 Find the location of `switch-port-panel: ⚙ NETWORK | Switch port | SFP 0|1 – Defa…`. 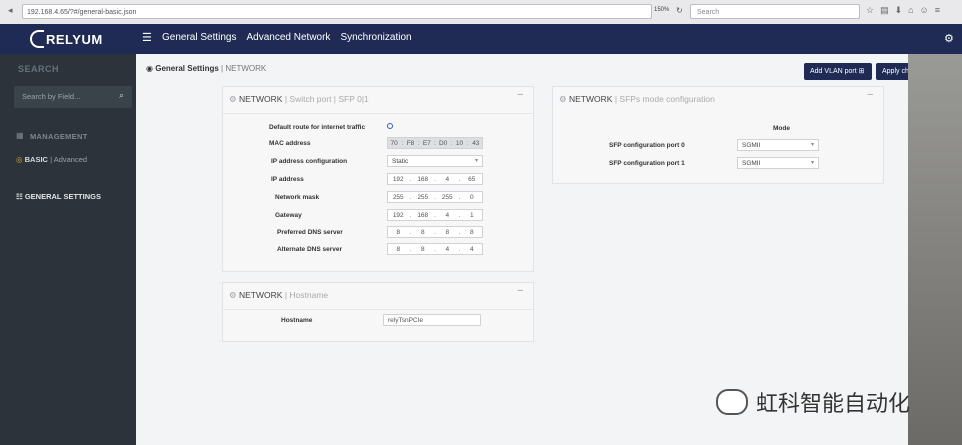

switch-port-panel: ⚙ NETWORK | Switch port | SFP 0|1 – Defa… is located at coordinates (378, 179).